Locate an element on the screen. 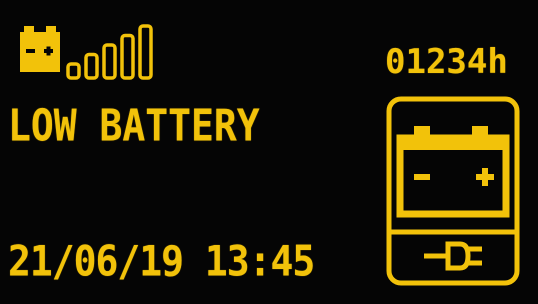 This screenshot has height=304, width=538. battery-terminal-right is located at coordinates (51, 30).